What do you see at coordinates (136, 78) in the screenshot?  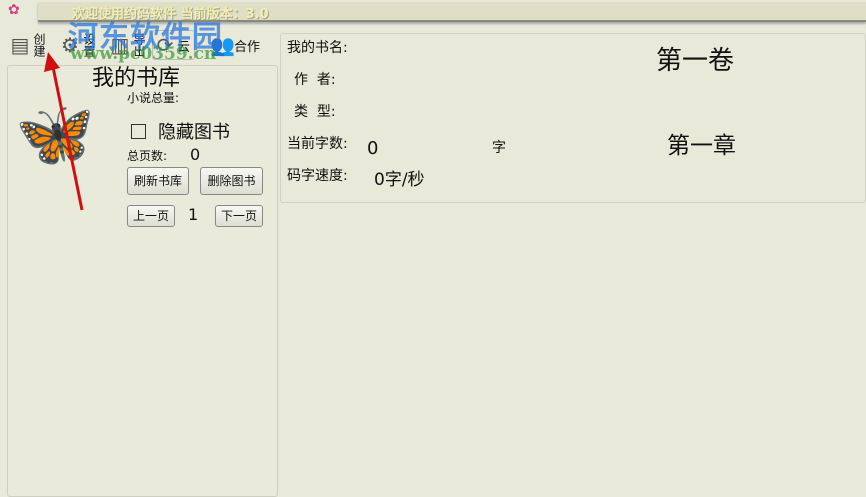 I see `library-title: 我的书库` at bounding box center [136, 78].